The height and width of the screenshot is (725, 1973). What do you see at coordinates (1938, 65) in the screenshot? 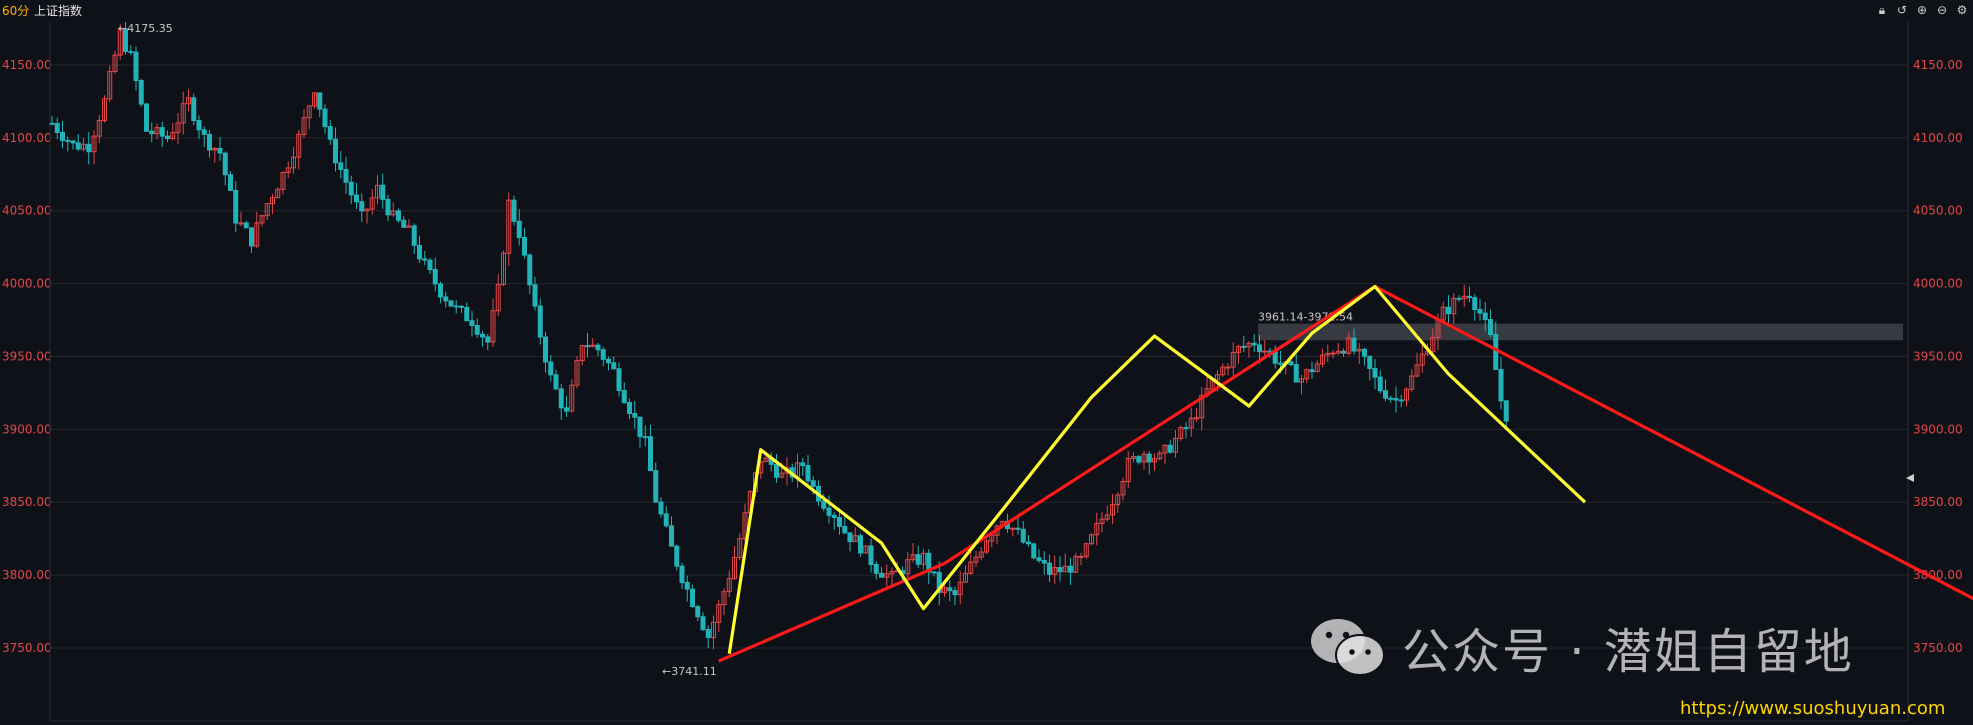
I see `y-tick-label-right: 4150.00` at bounding box center [1938, 65].